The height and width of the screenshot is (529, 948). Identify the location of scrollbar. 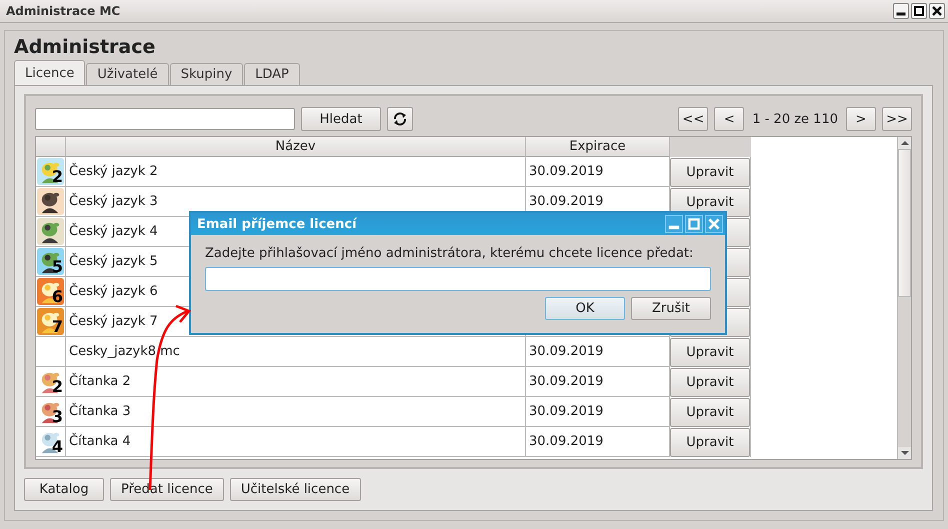
(904, 298).